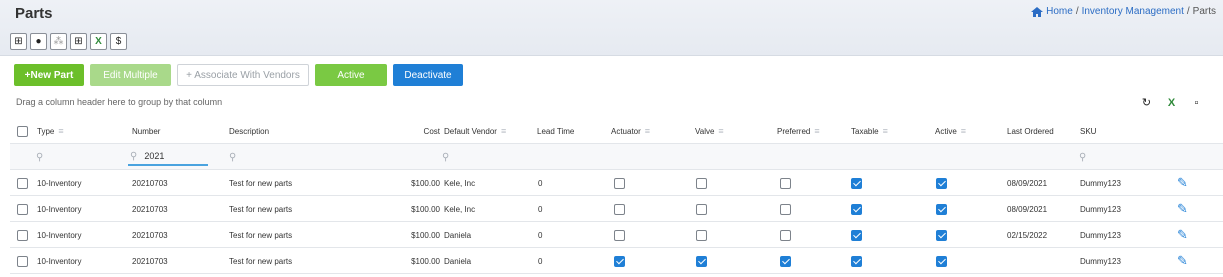 The image size is (1223, 277). I want to click on new-part-button: +New Part, so click(49, 75).